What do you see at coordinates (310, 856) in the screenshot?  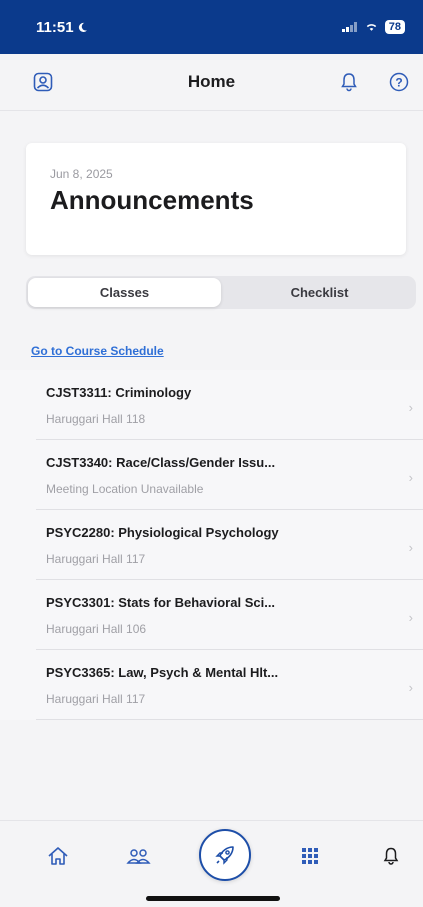 I see `grid-icon` at bounding box center [310, 856].